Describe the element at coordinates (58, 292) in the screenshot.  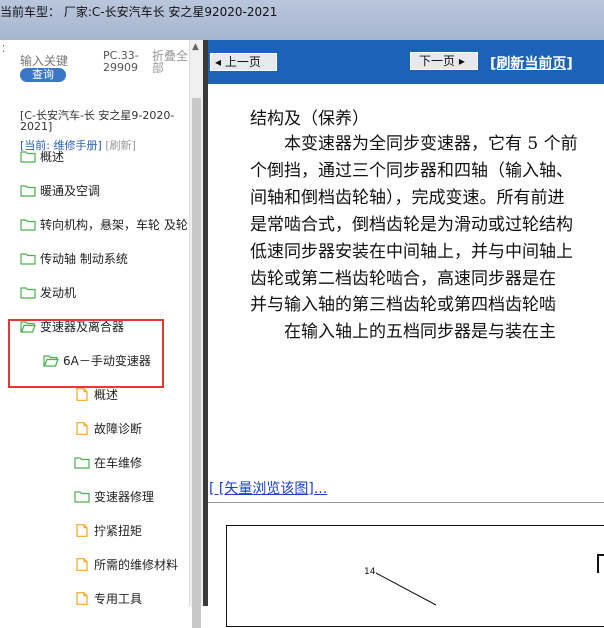
I see `tree-item-label: 发动机` at that location.